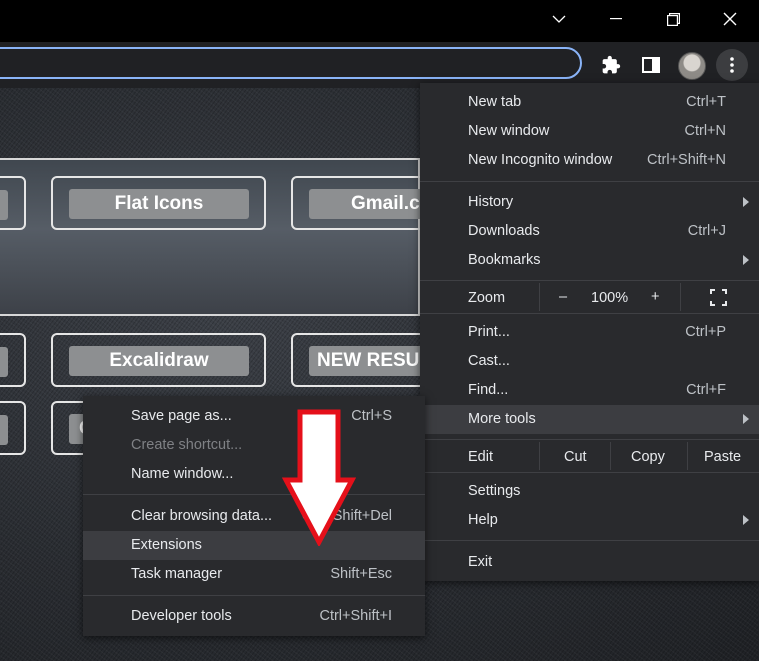 The image size is (759, 661). Describe the element at coordinates (487, 298) in the screenshot. I see `menu-item-label: Zoom` at that location.